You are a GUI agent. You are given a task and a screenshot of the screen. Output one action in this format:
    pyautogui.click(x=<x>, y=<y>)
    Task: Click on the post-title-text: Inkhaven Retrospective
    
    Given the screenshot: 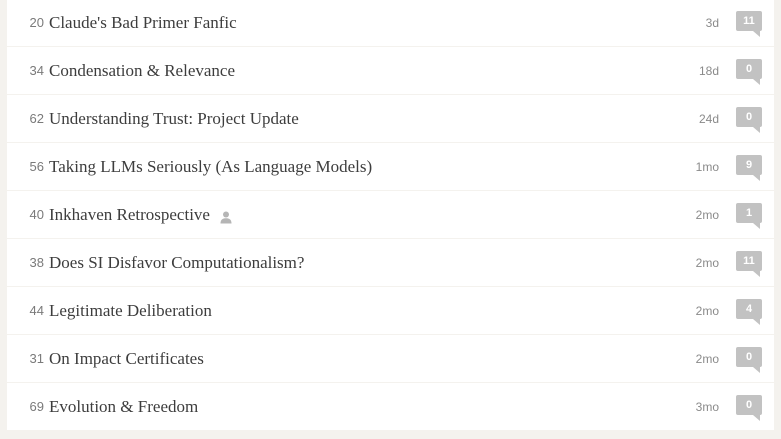 What is the action you would take?
    pyautogui.click(x=129, y=215)
    